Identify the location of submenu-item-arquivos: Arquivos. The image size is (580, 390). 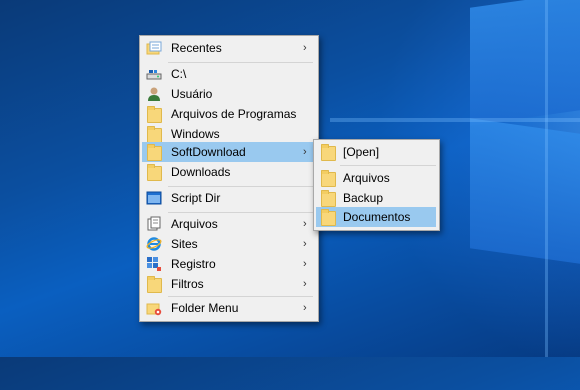
(376, 178).